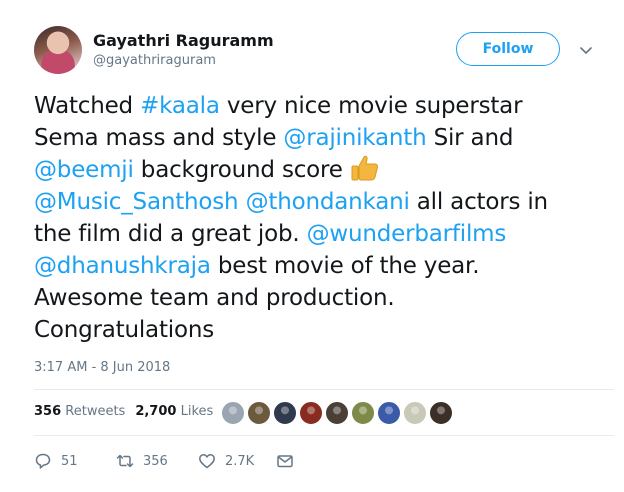 Image resolution: width=624 pixels, height=492 pixels. I want to click on mention-link: @beemji, so click(84, 170).